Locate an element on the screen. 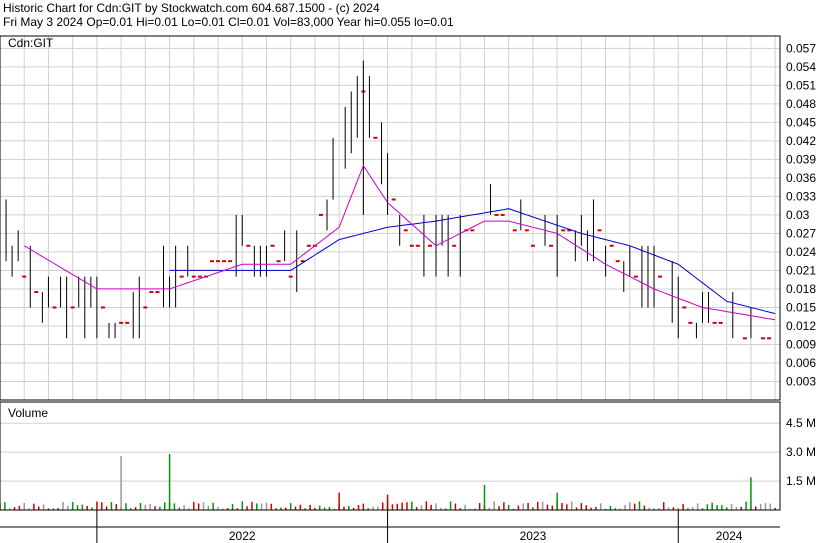  price-tick-label: 0.027 is located at coordinates (801, 233).